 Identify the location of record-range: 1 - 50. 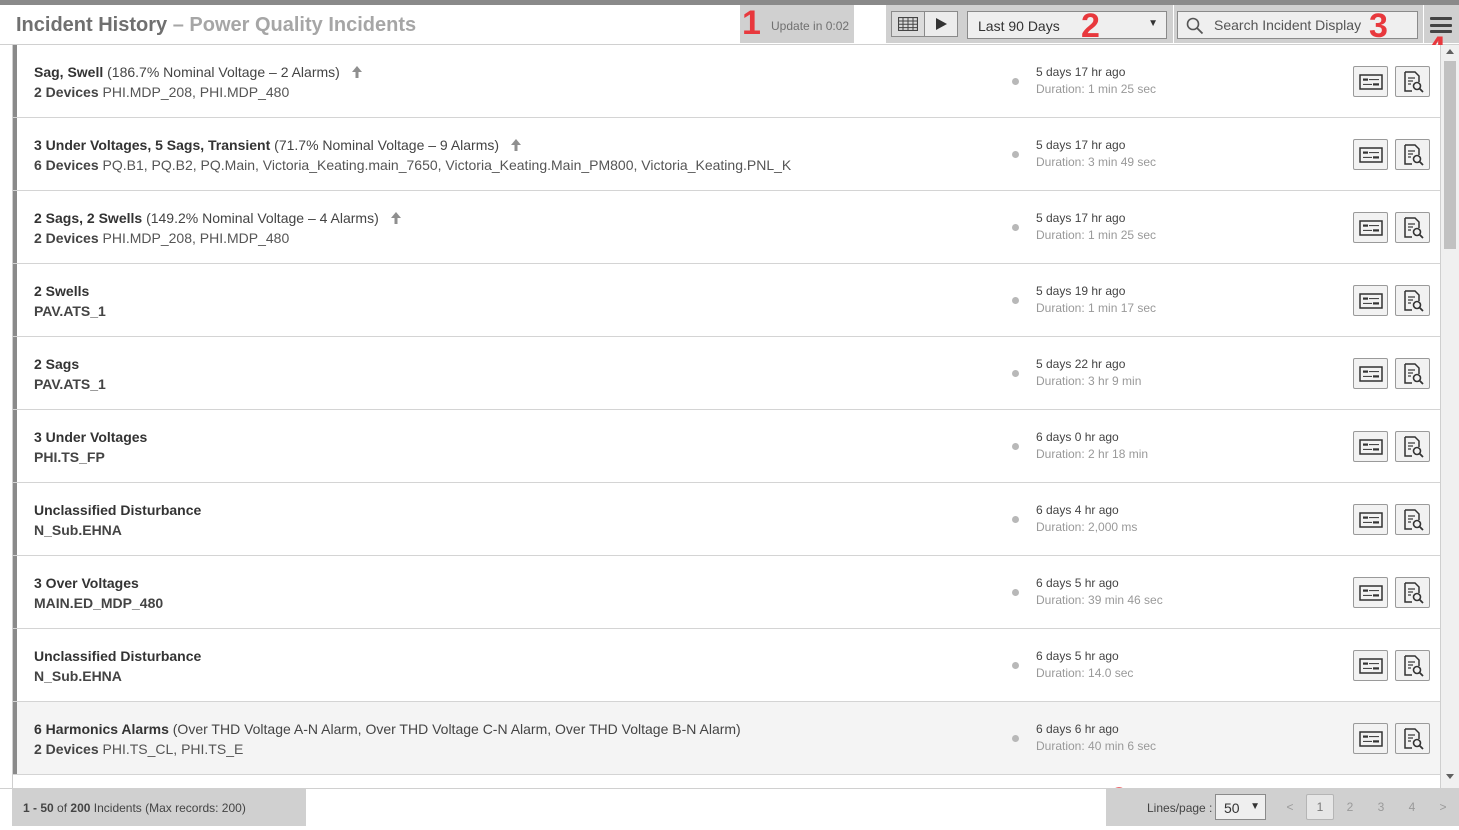
(38, 808).